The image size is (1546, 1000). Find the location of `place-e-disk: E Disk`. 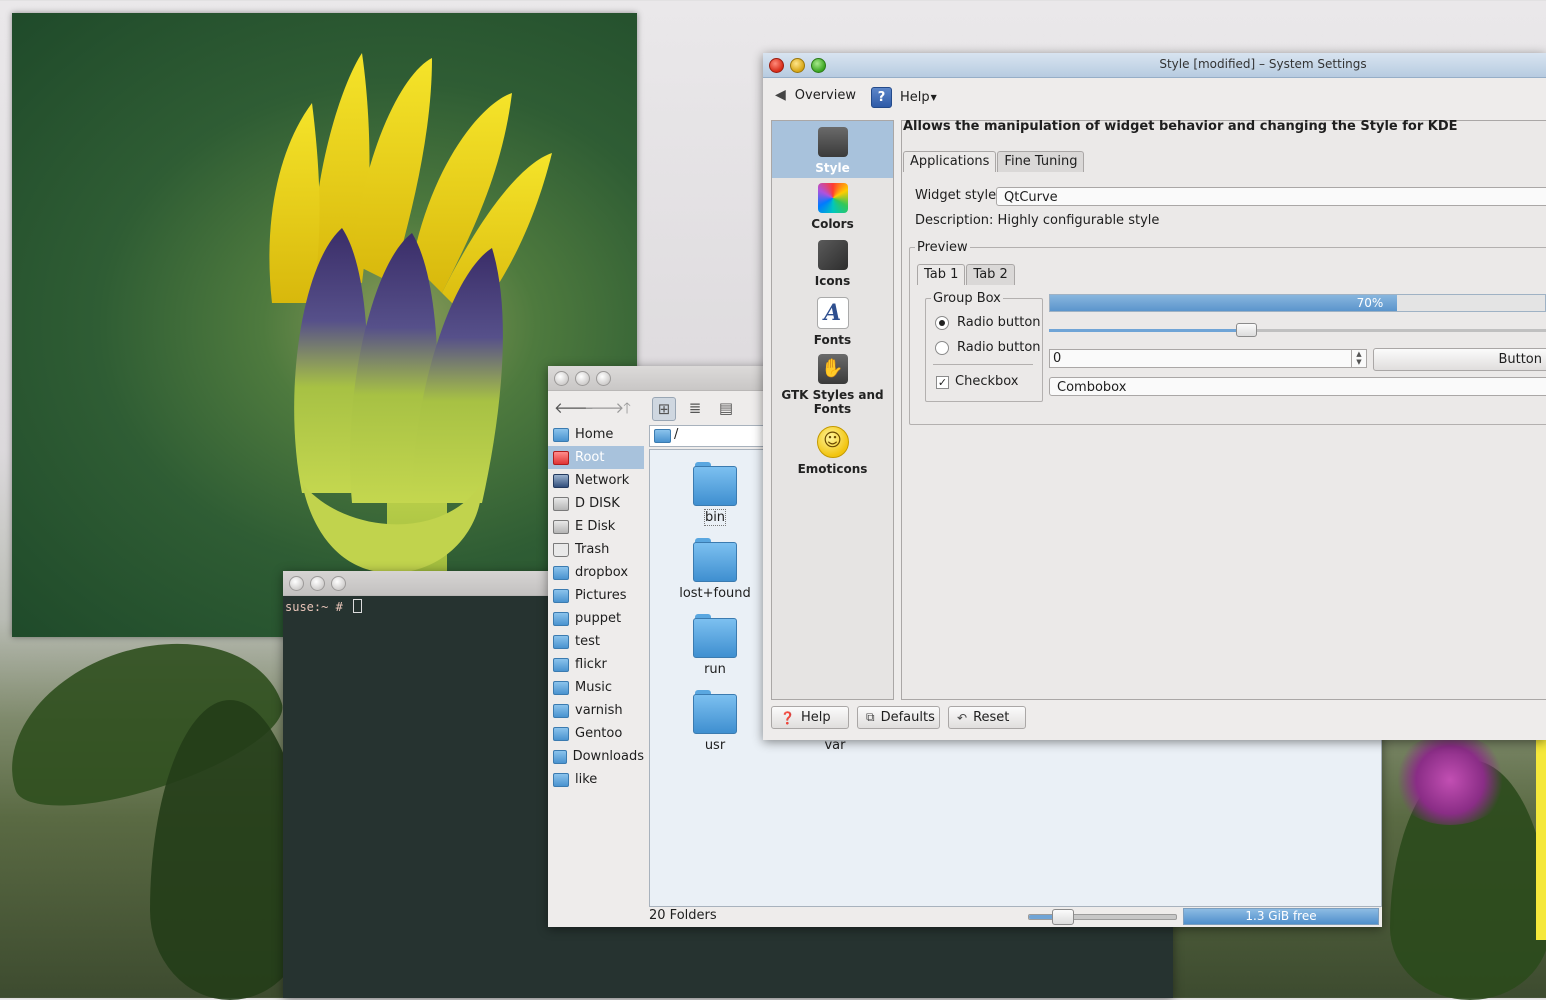

place-e-disk: E Disk is located at coordinates (596, 526).